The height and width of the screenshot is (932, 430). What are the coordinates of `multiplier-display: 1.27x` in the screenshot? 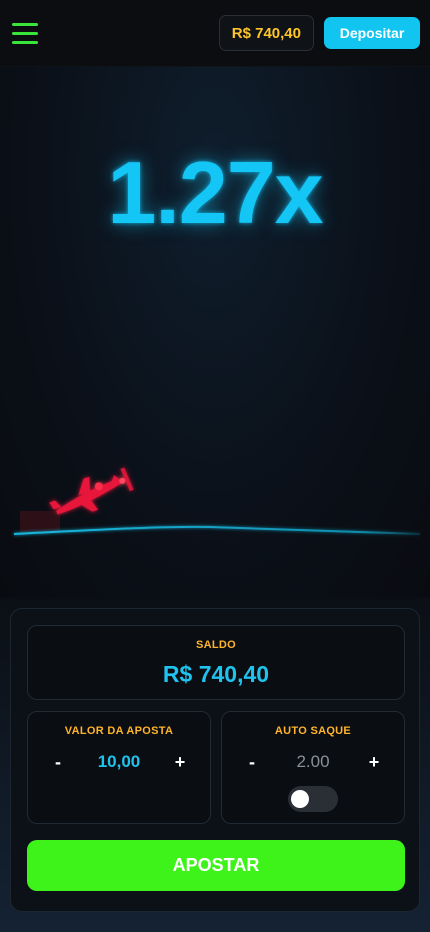 It's located at (215, 192).